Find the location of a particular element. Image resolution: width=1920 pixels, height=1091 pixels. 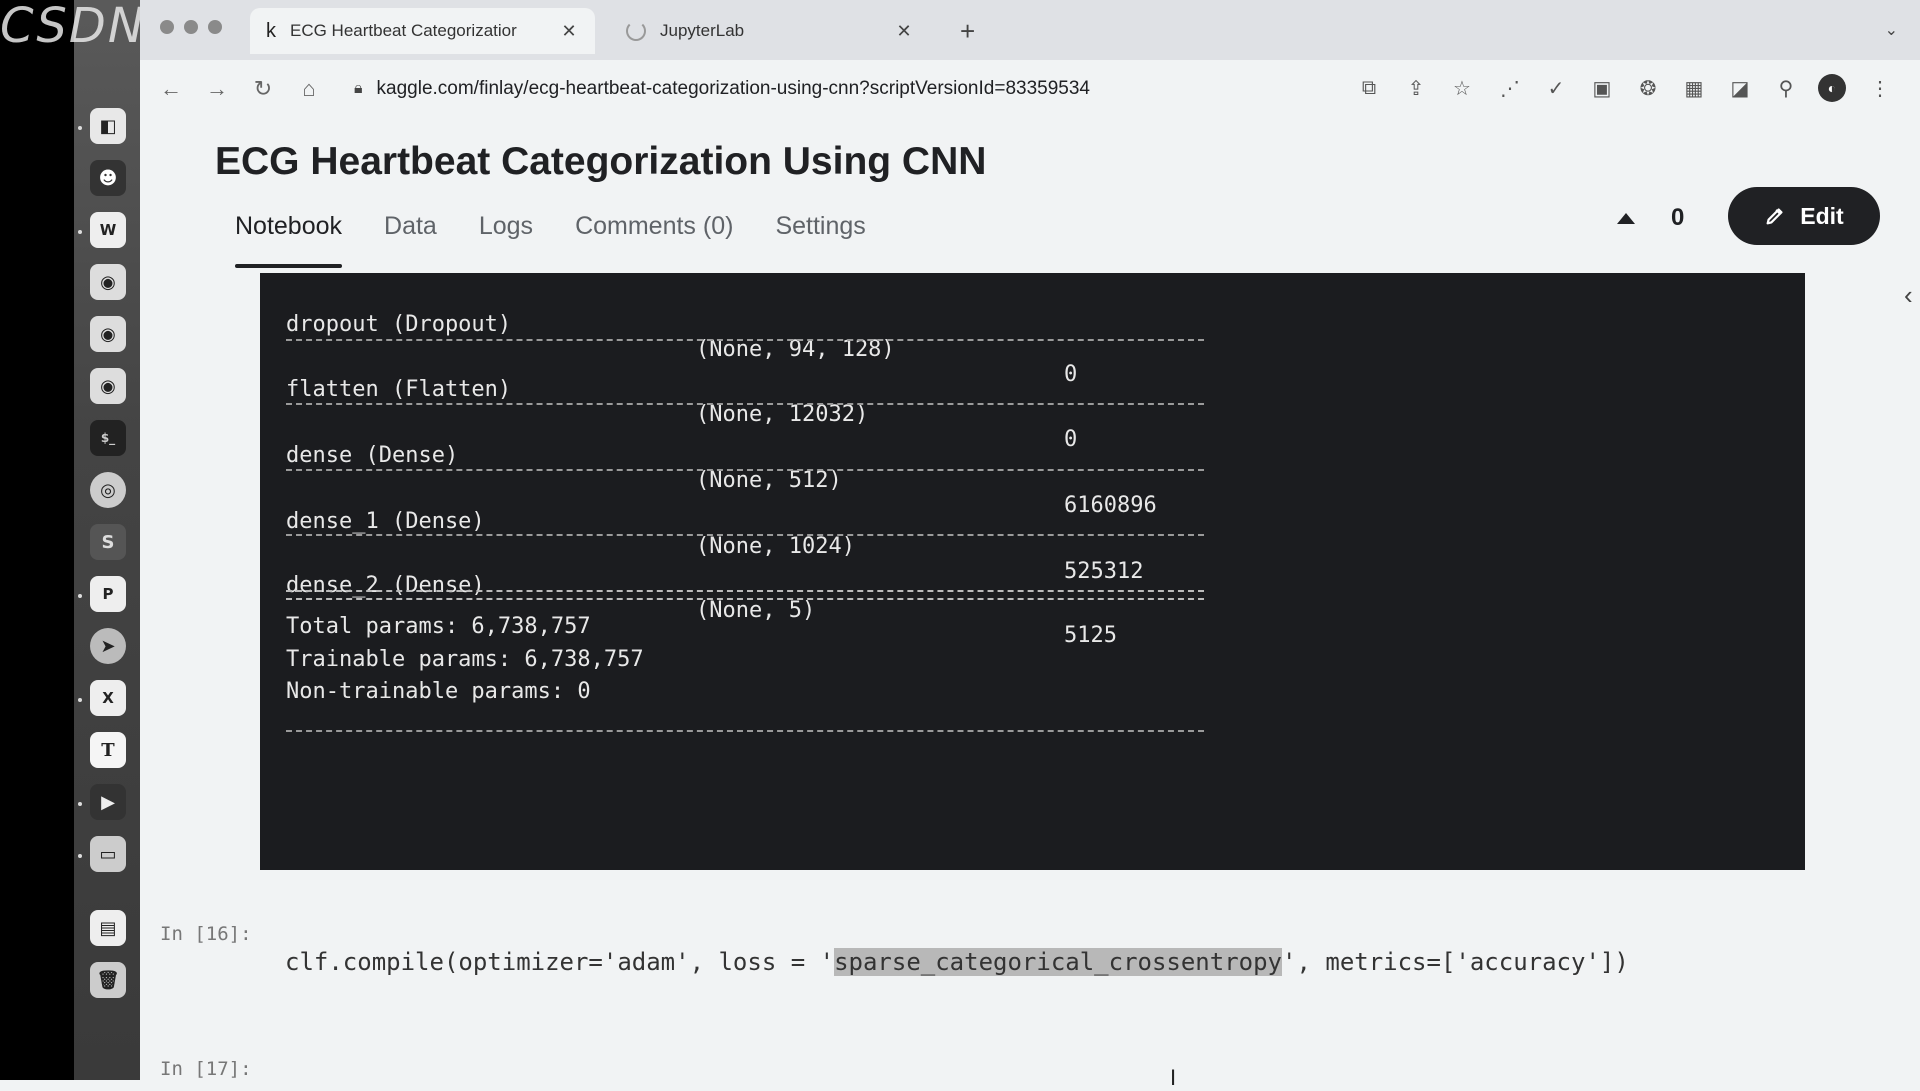

document-icon: ▤ is located at coordinates (108, 928).